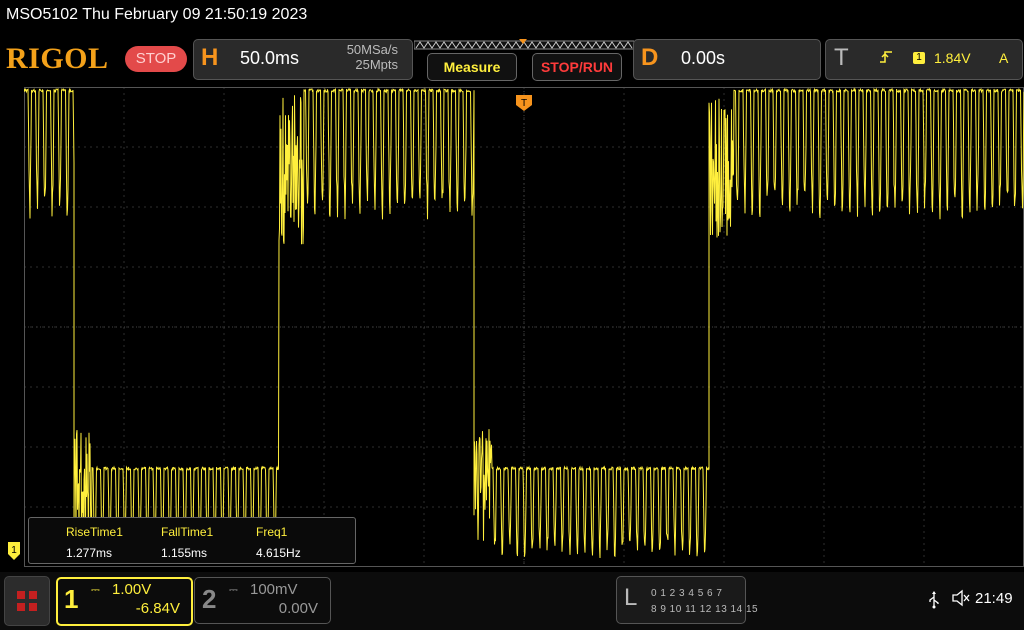 This screenshot has height=630, width=1024. I want to click on trigger-level: 1.84V, so click(952, 58).